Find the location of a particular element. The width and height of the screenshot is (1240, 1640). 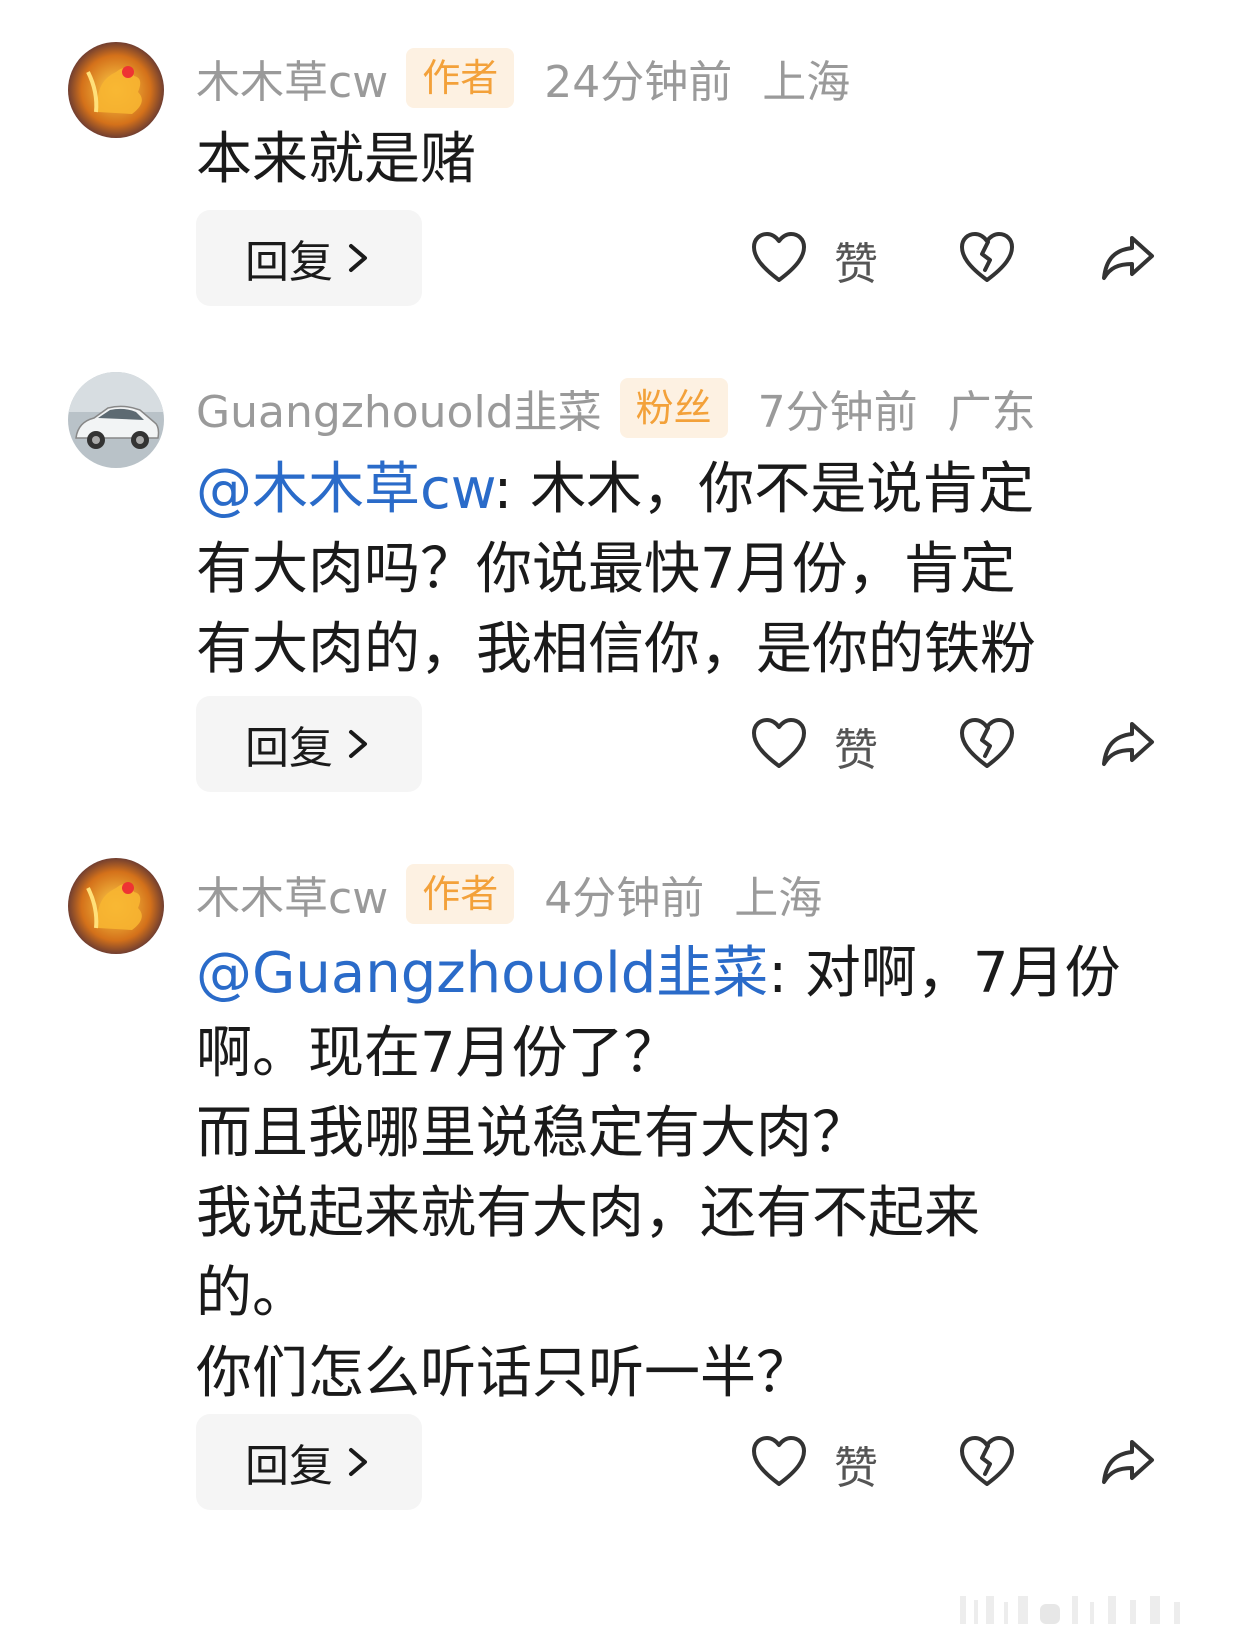

comment-meta: 木木草cw 作者 24分钟前 上海 is located at coordinates (523, 78).